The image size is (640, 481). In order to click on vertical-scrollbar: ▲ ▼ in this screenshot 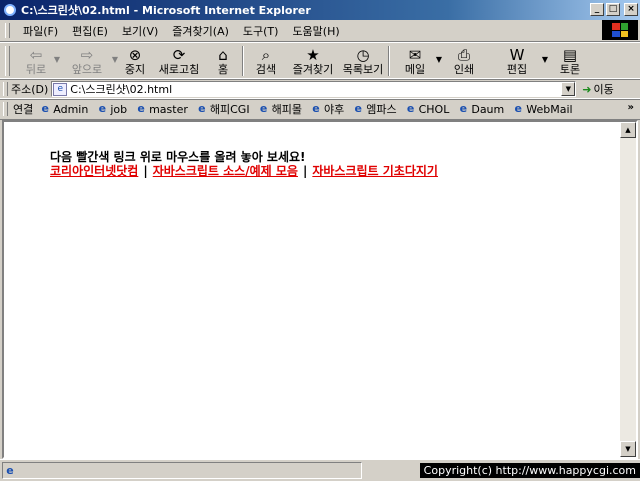, I will do `click(628, 289)`.